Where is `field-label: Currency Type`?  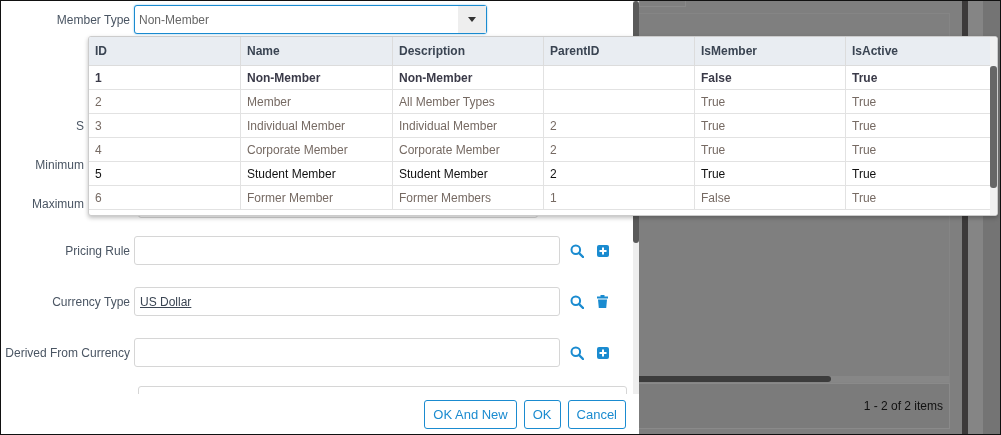 field-label: Currency Type is located at coordinates (91, 301).